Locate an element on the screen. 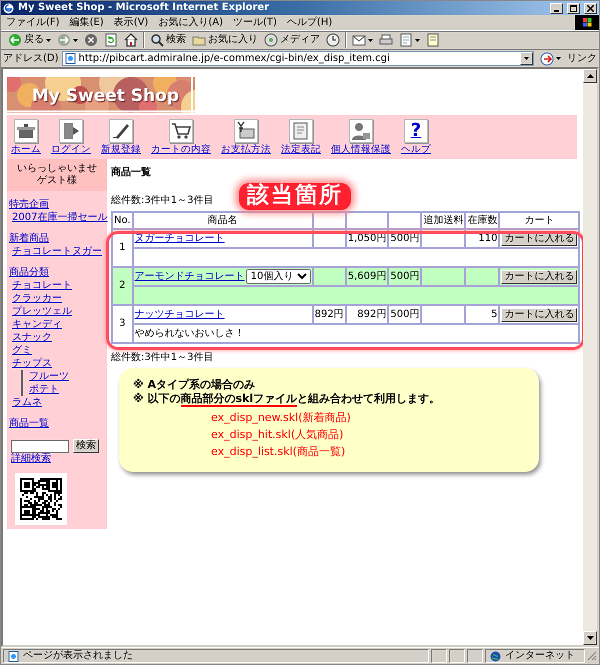  file-name: ex_disp_hit.skl(人気商品) is located at coordinates (277, 434).